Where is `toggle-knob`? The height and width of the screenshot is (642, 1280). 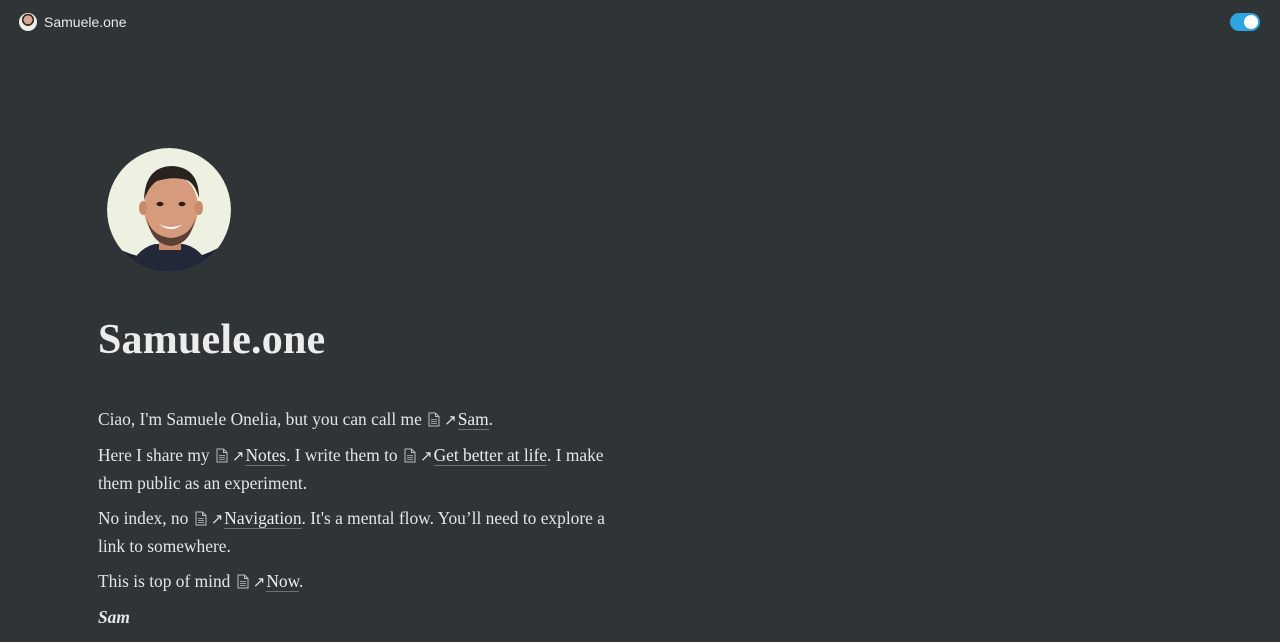
toggle-knob is located at coordinates (1251, 22).